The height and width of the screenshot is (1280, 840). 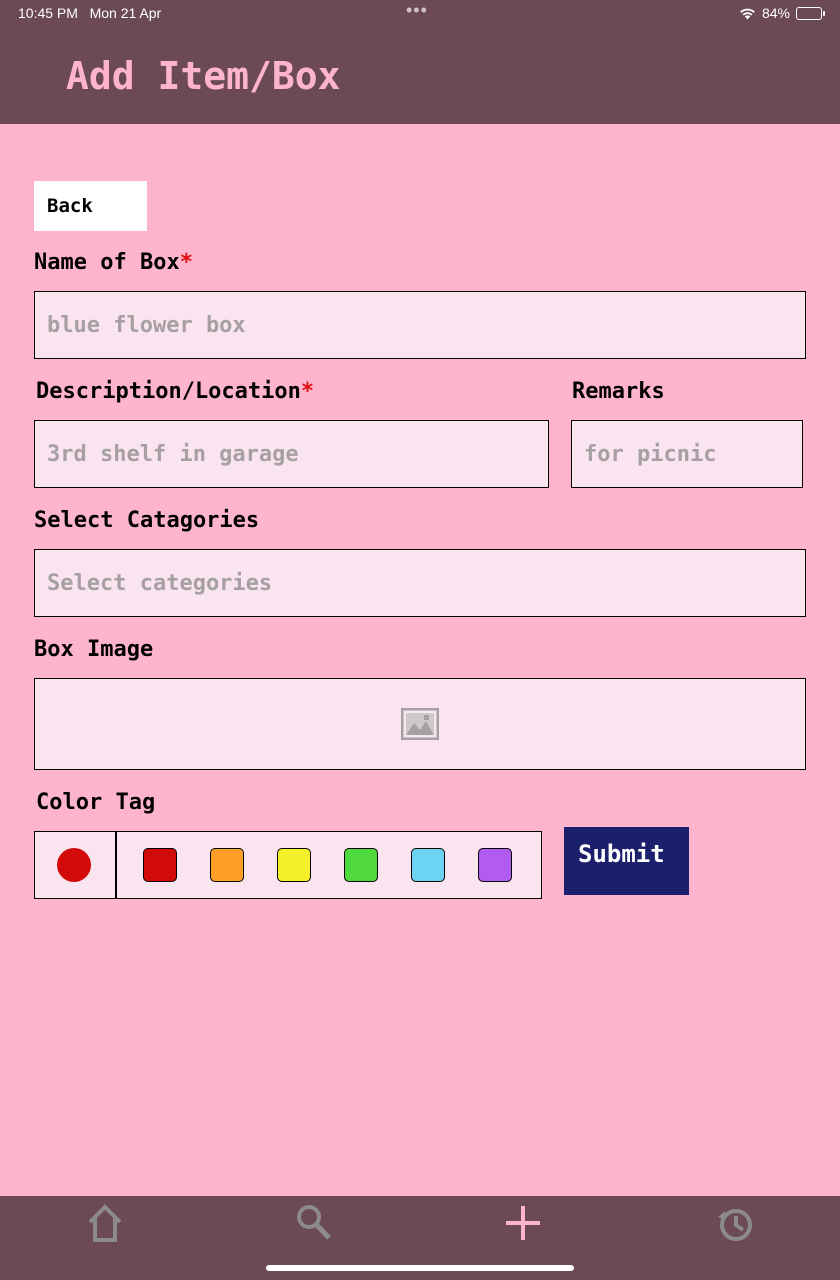 What do you see at coordinates (294, 865) in the screenshot?
I see `color-swatch-yellow` at bounding box center [294, 865].